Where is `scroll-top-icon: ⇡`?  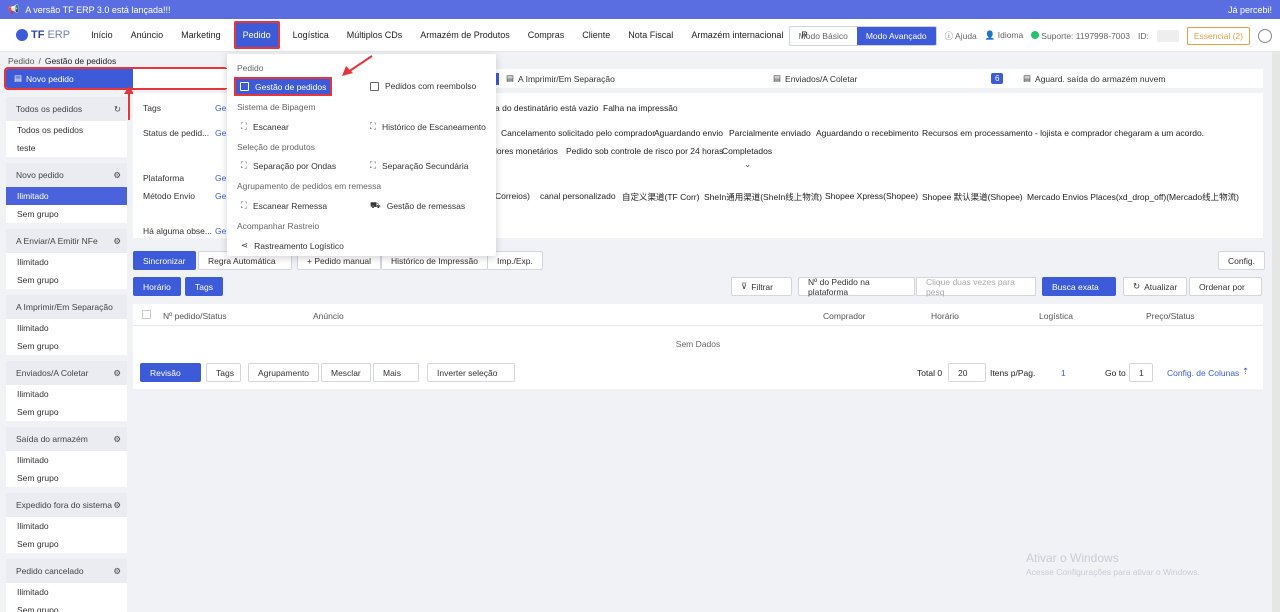 scroll-top-icon: ⇡ is located at coordinates (1245, 371).